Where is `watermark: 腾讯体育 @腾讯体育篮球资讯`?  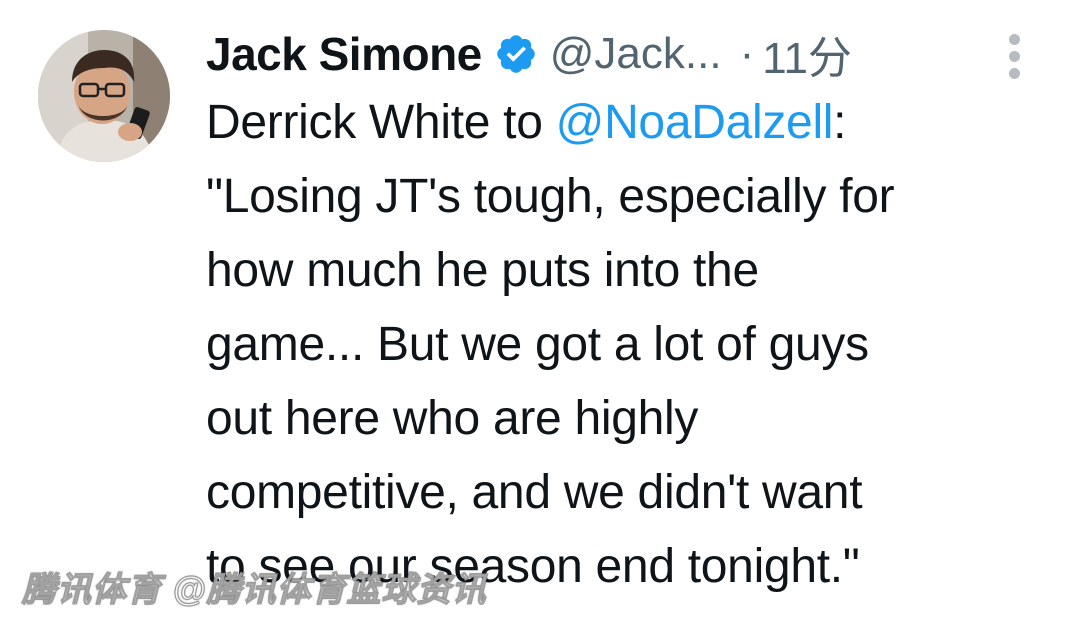
watermark: 腾讯体育 @腾讯体育篮球资讯 is located at coordinates (254, 589).